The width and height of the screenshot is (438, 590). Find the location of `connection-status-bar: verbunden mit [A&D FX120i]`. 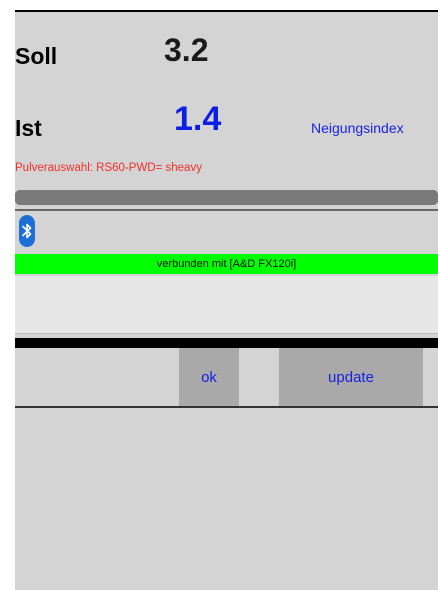

connection-status-bar: verbunden mit [A&D FX120i] is located at coordinates (226, 264).